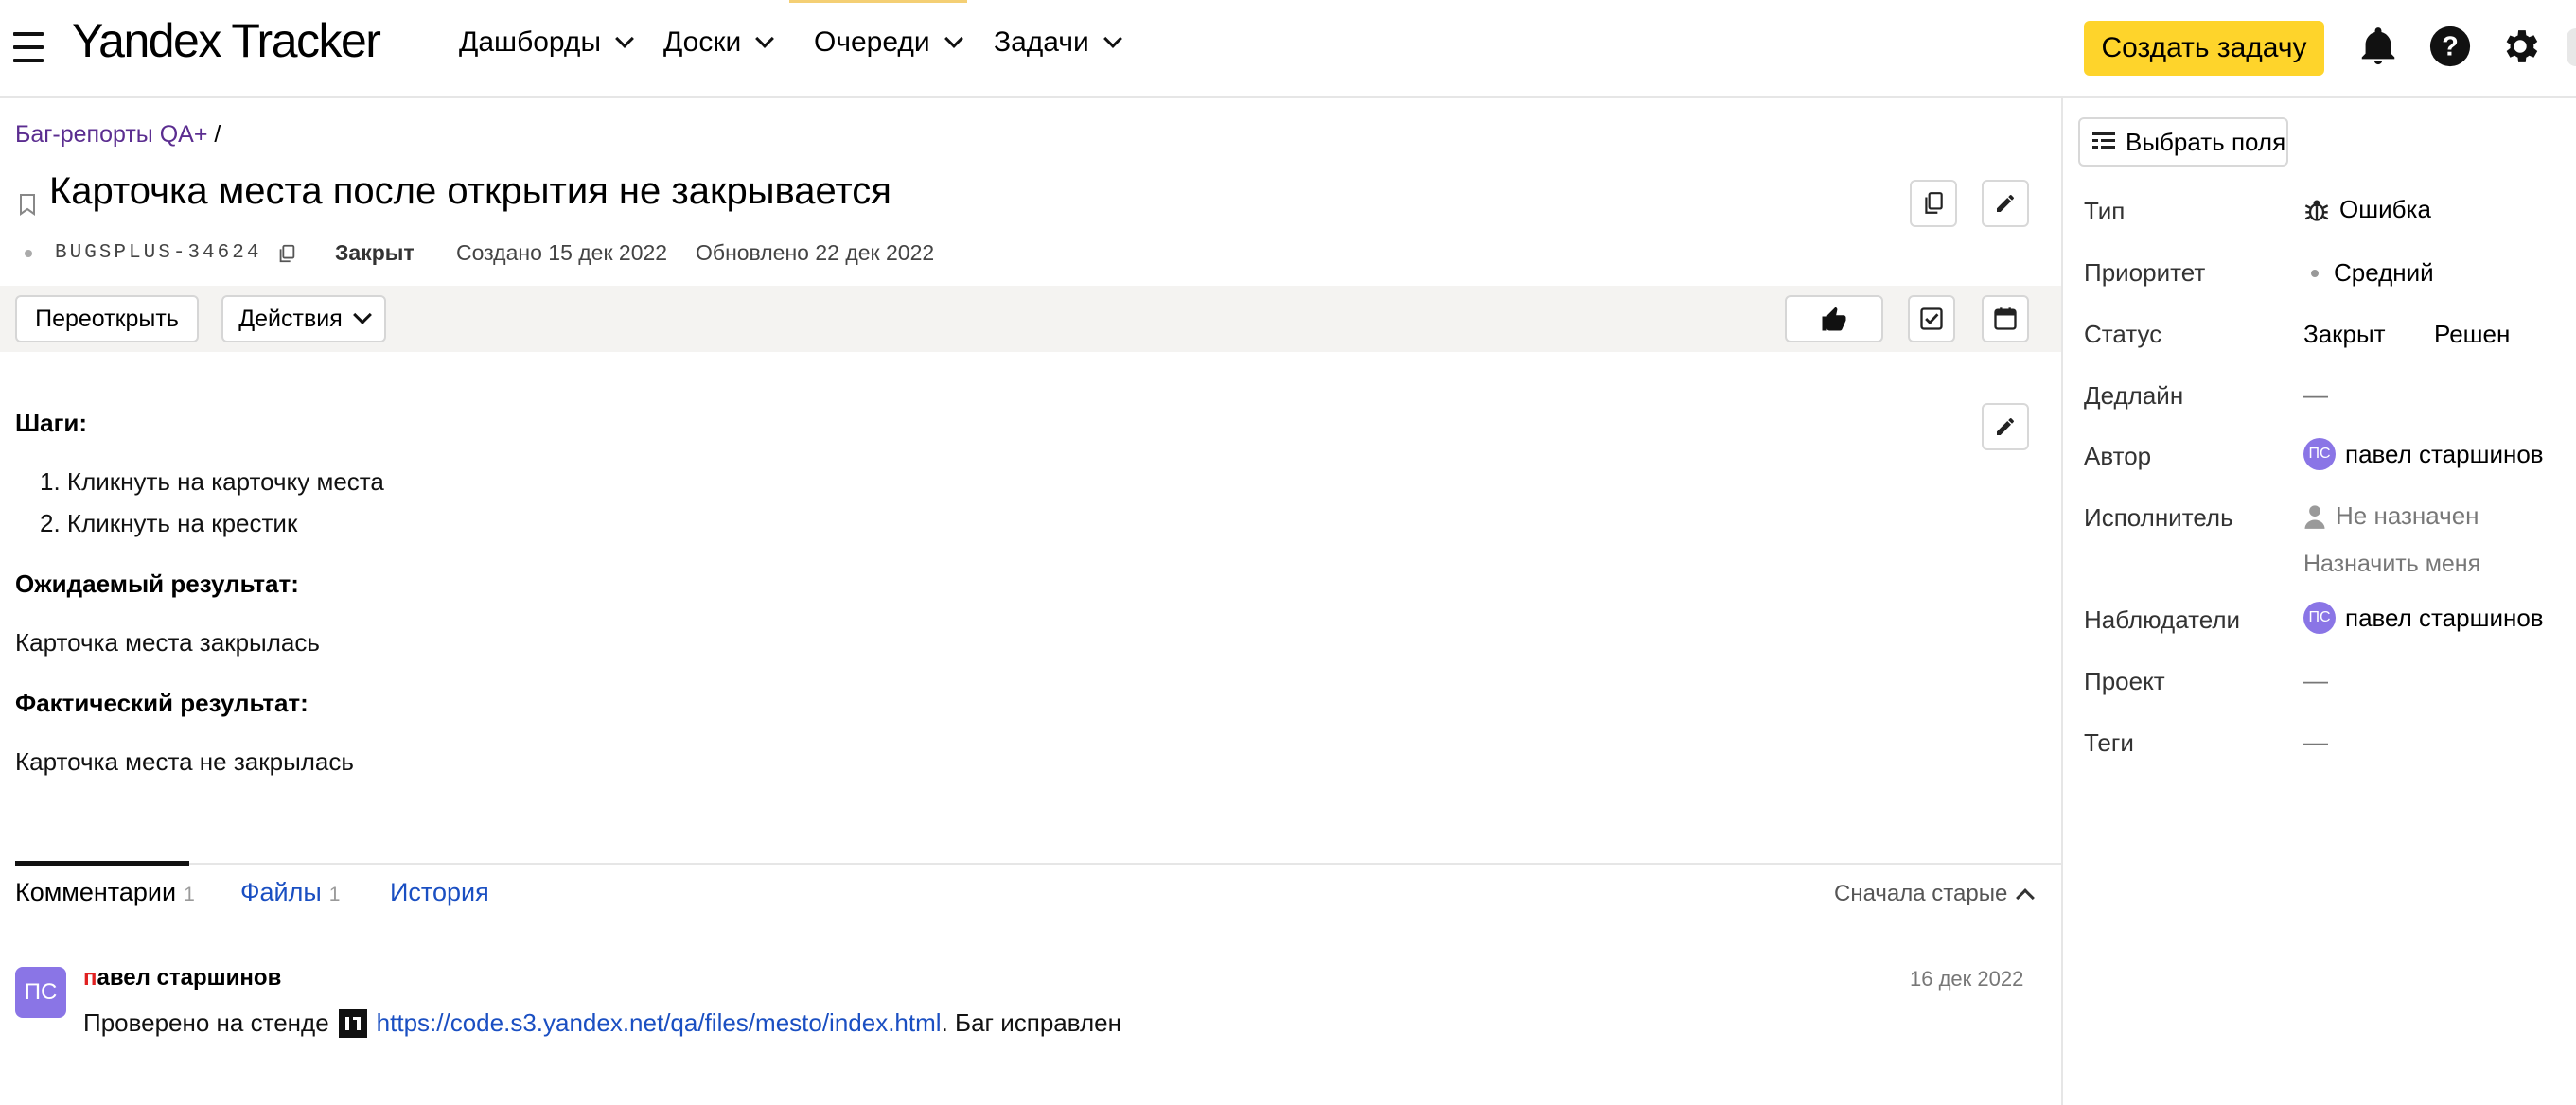 The image size is (2576, 1105). I want to click on assignee-value-text: Не назначен, so click(2407, 515).